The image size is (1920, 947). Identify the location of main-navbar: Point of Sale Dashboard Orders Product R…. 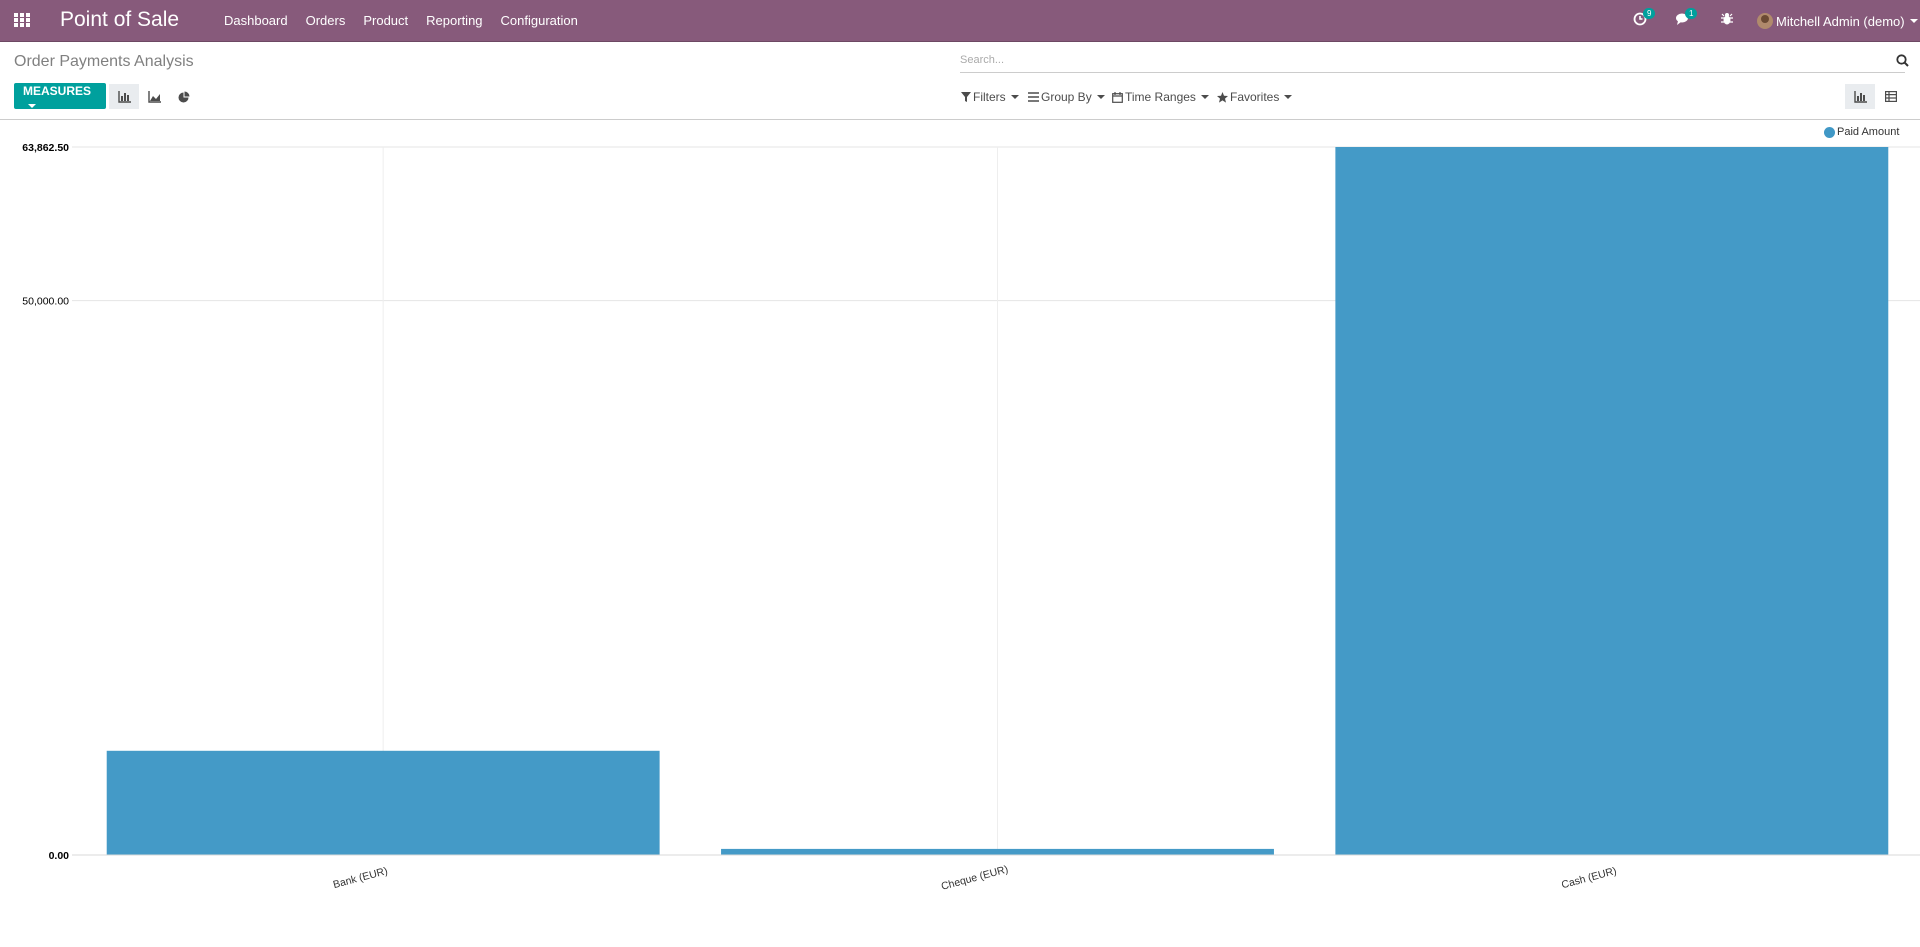
(960, 21).